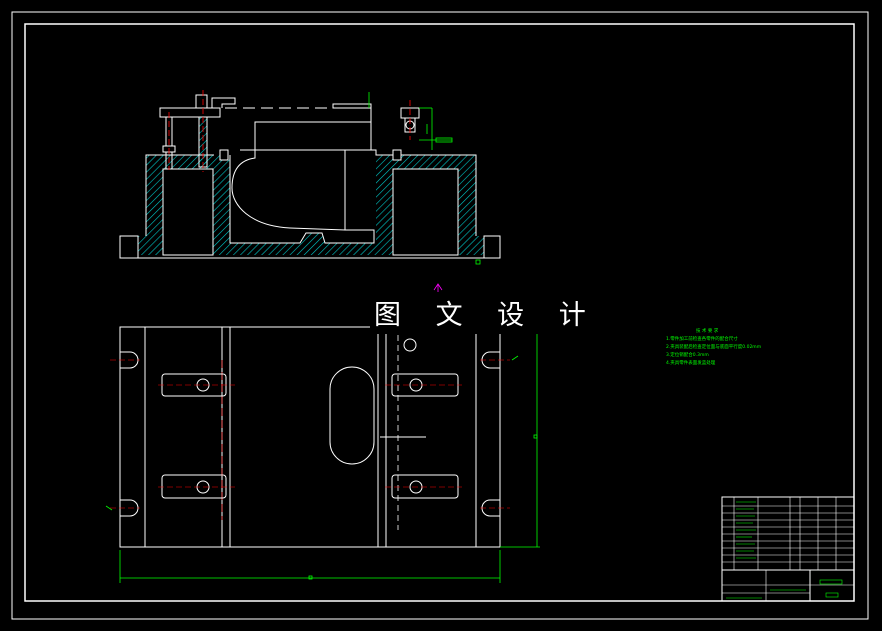 This screenshot has height=631, width=882. Describe the element at coordinates (687, 355) in the screenshot. I see `note-line-3: 3.定位销配合0.3mm` at that location.